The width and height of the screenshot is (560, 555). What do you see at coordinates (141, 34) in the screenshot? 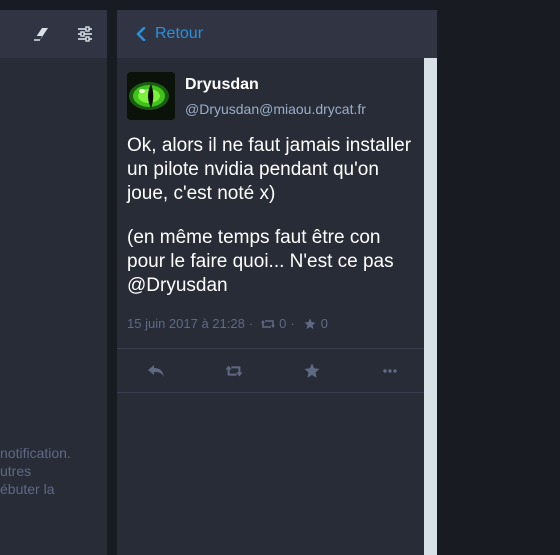
I see `chevron-left-icon` at bounding box center [141, 34].